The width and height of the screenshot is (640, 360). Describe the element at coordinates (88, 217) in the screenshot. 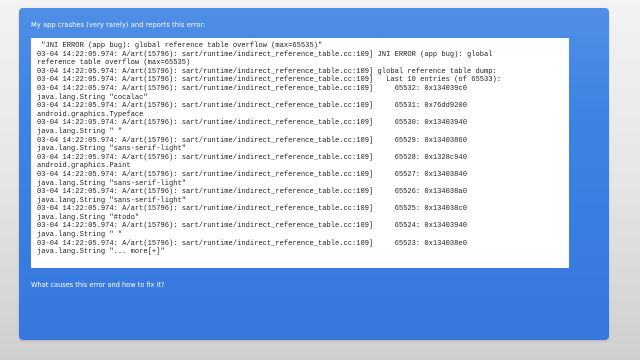

I see `code-line: java.lang.String "#todo"` at that location.